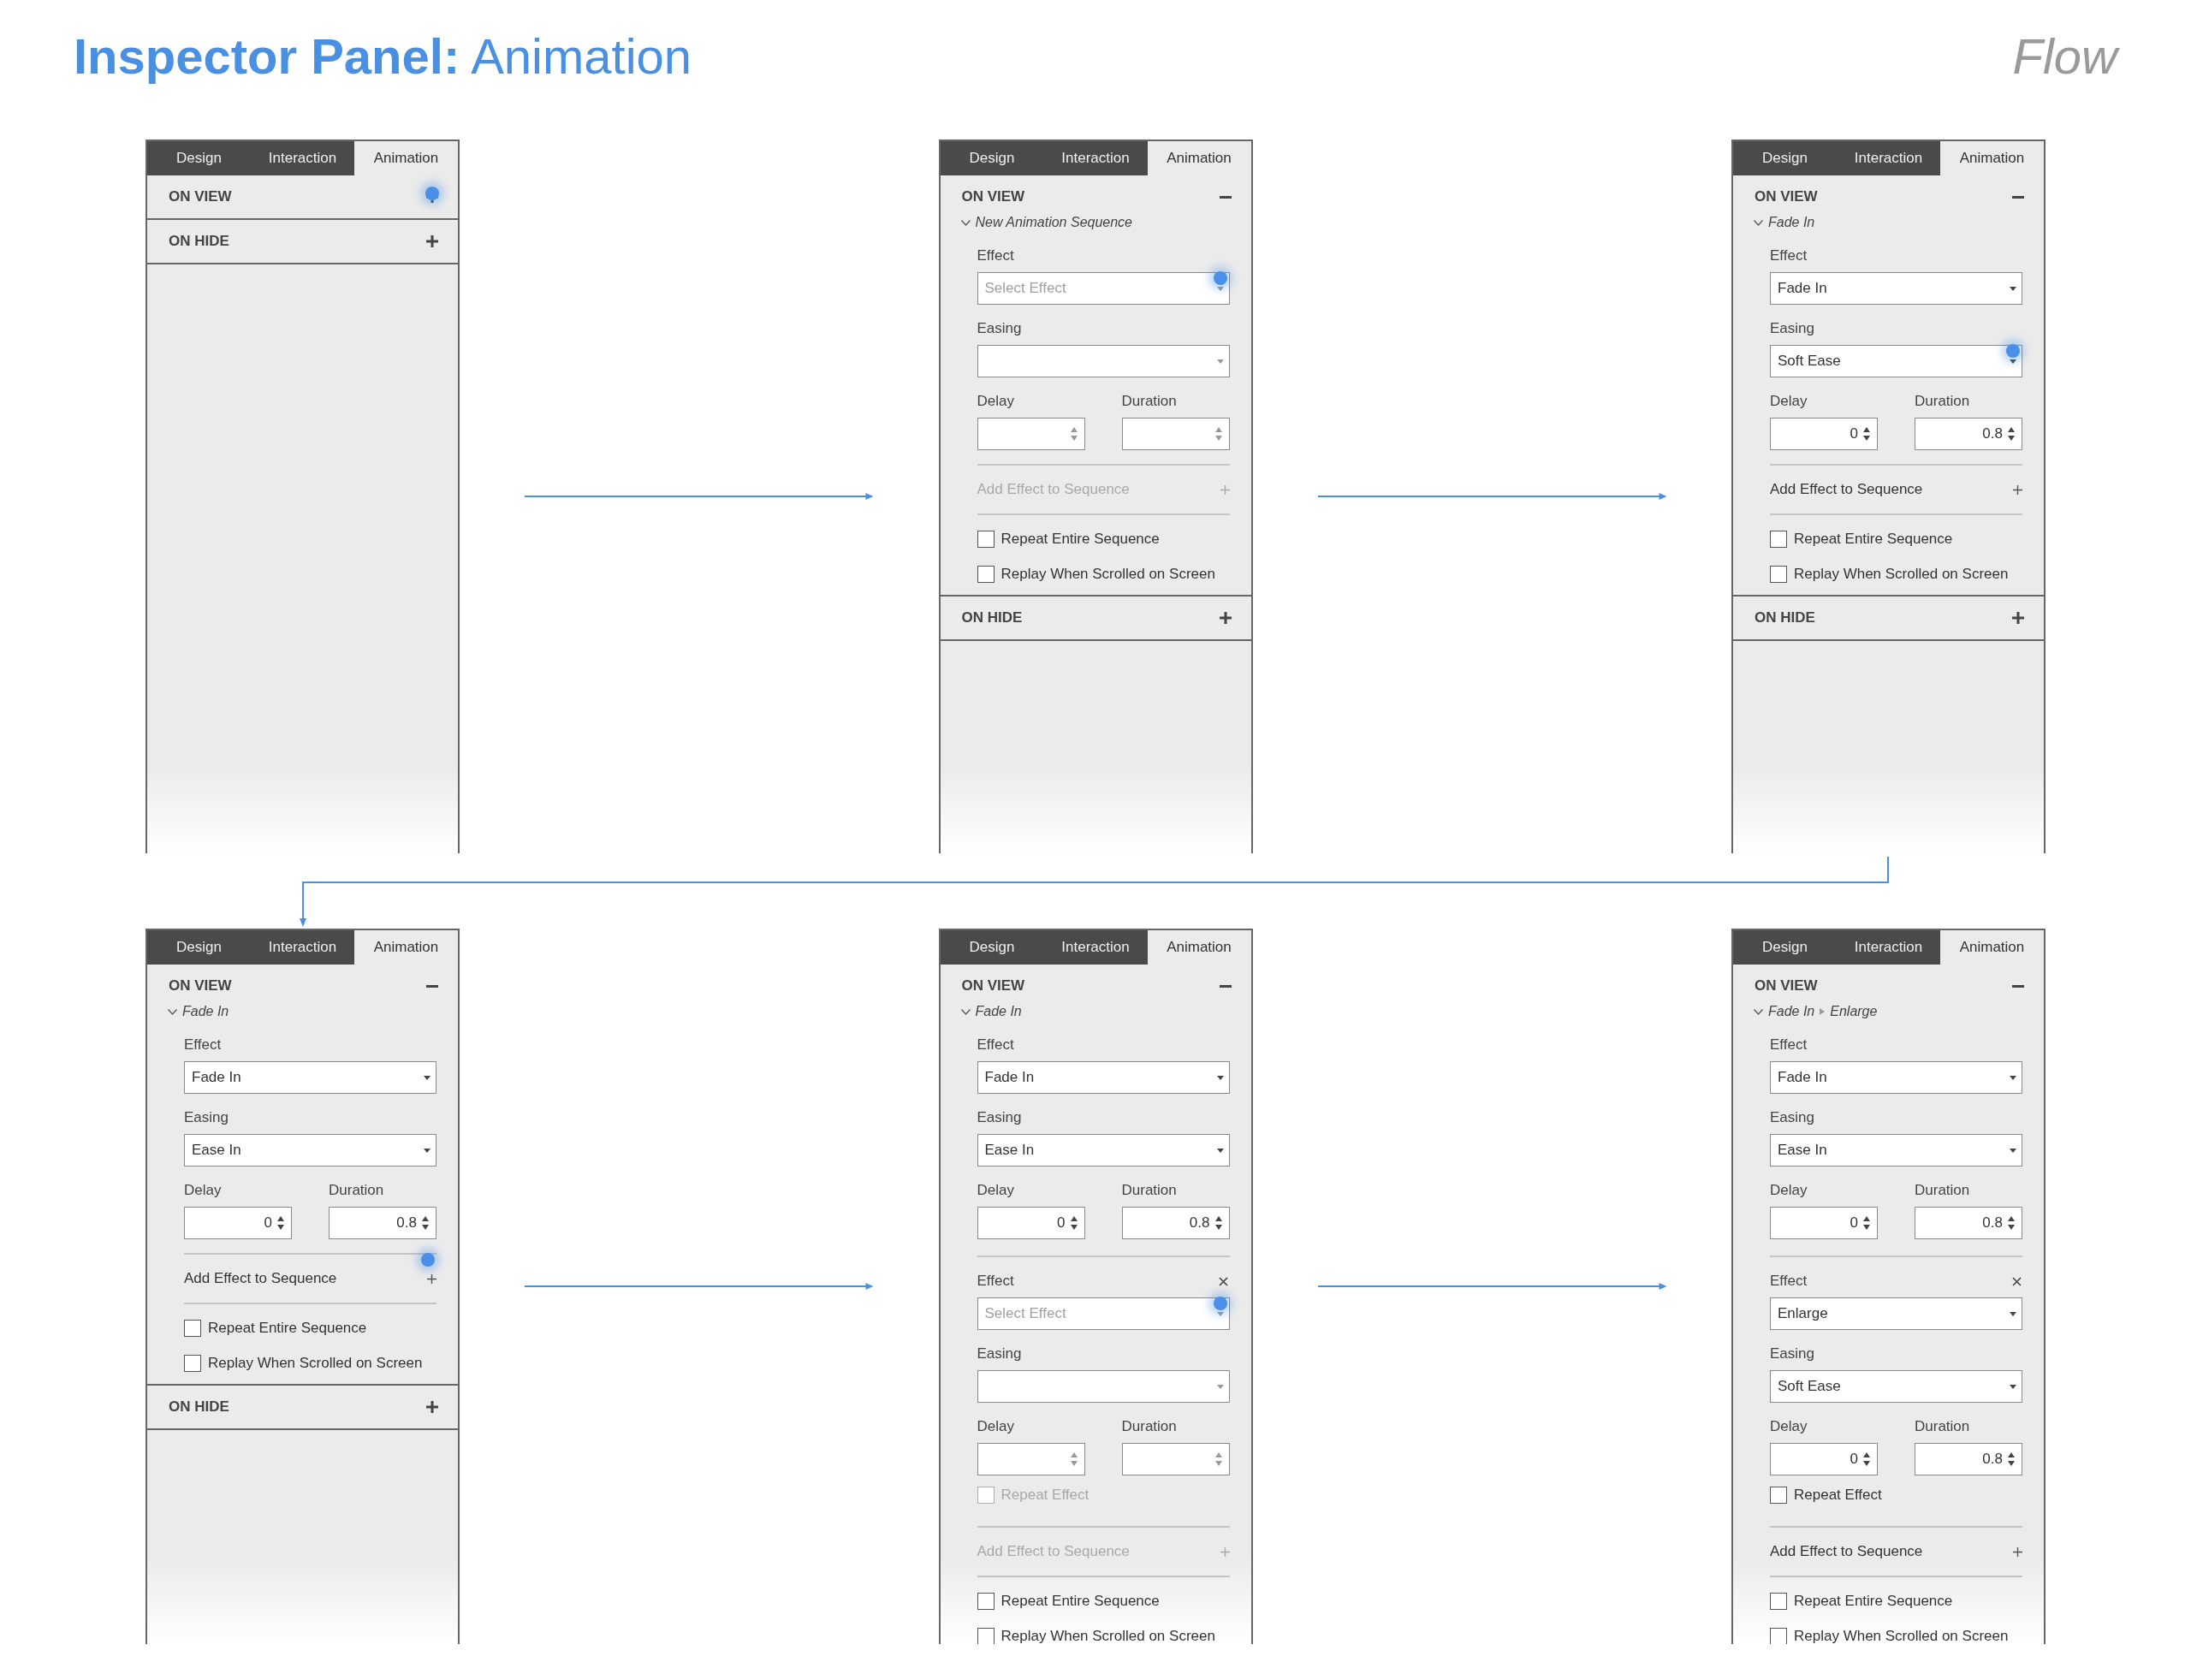 Image resolution: width=2191 pixels, height=1680 pixels. Describe the element at coordinates (383, 56) in the screenshot. I see `page-title: Inspector Panel: Animation` at that location.